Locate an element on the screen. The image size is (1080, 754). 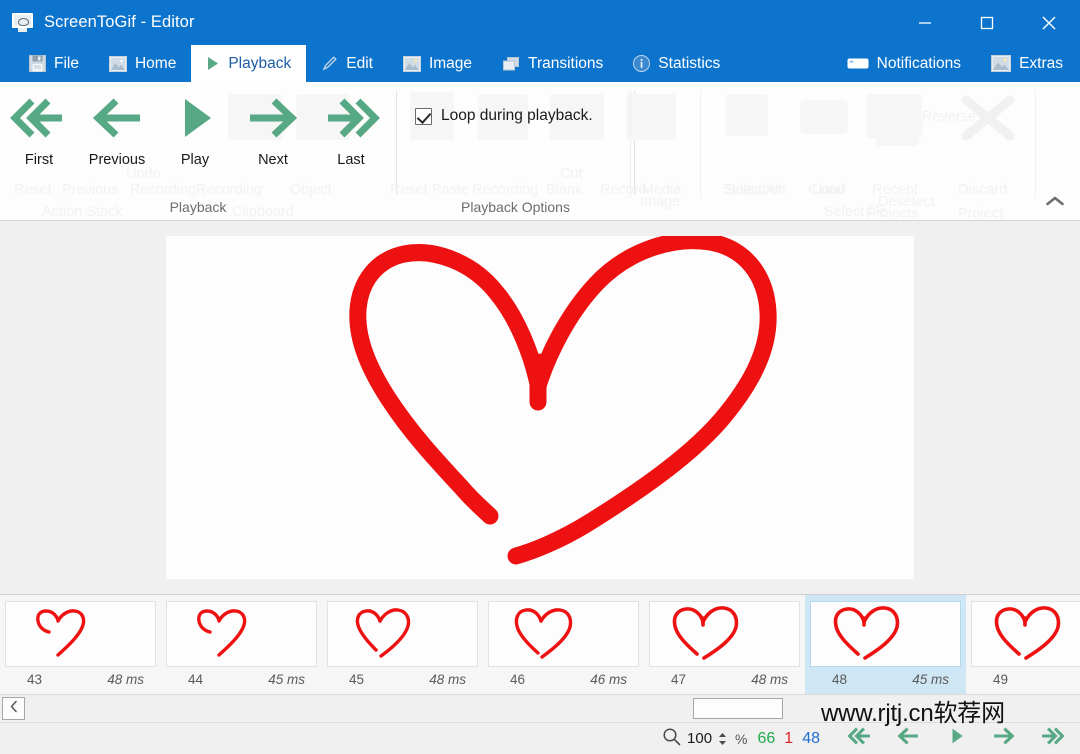
previous-button: Previous is located at coordinates (117, 129).